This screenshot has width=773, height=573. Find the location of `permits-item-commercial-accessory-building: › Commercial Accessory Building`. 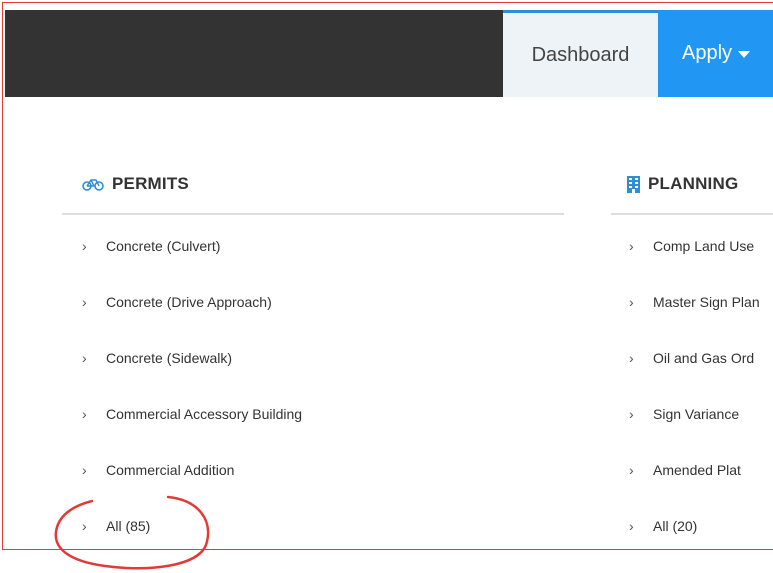

permits-item-commercial-accessory-building: › Commercial Accessory Building is located at coordinates (192, 414).